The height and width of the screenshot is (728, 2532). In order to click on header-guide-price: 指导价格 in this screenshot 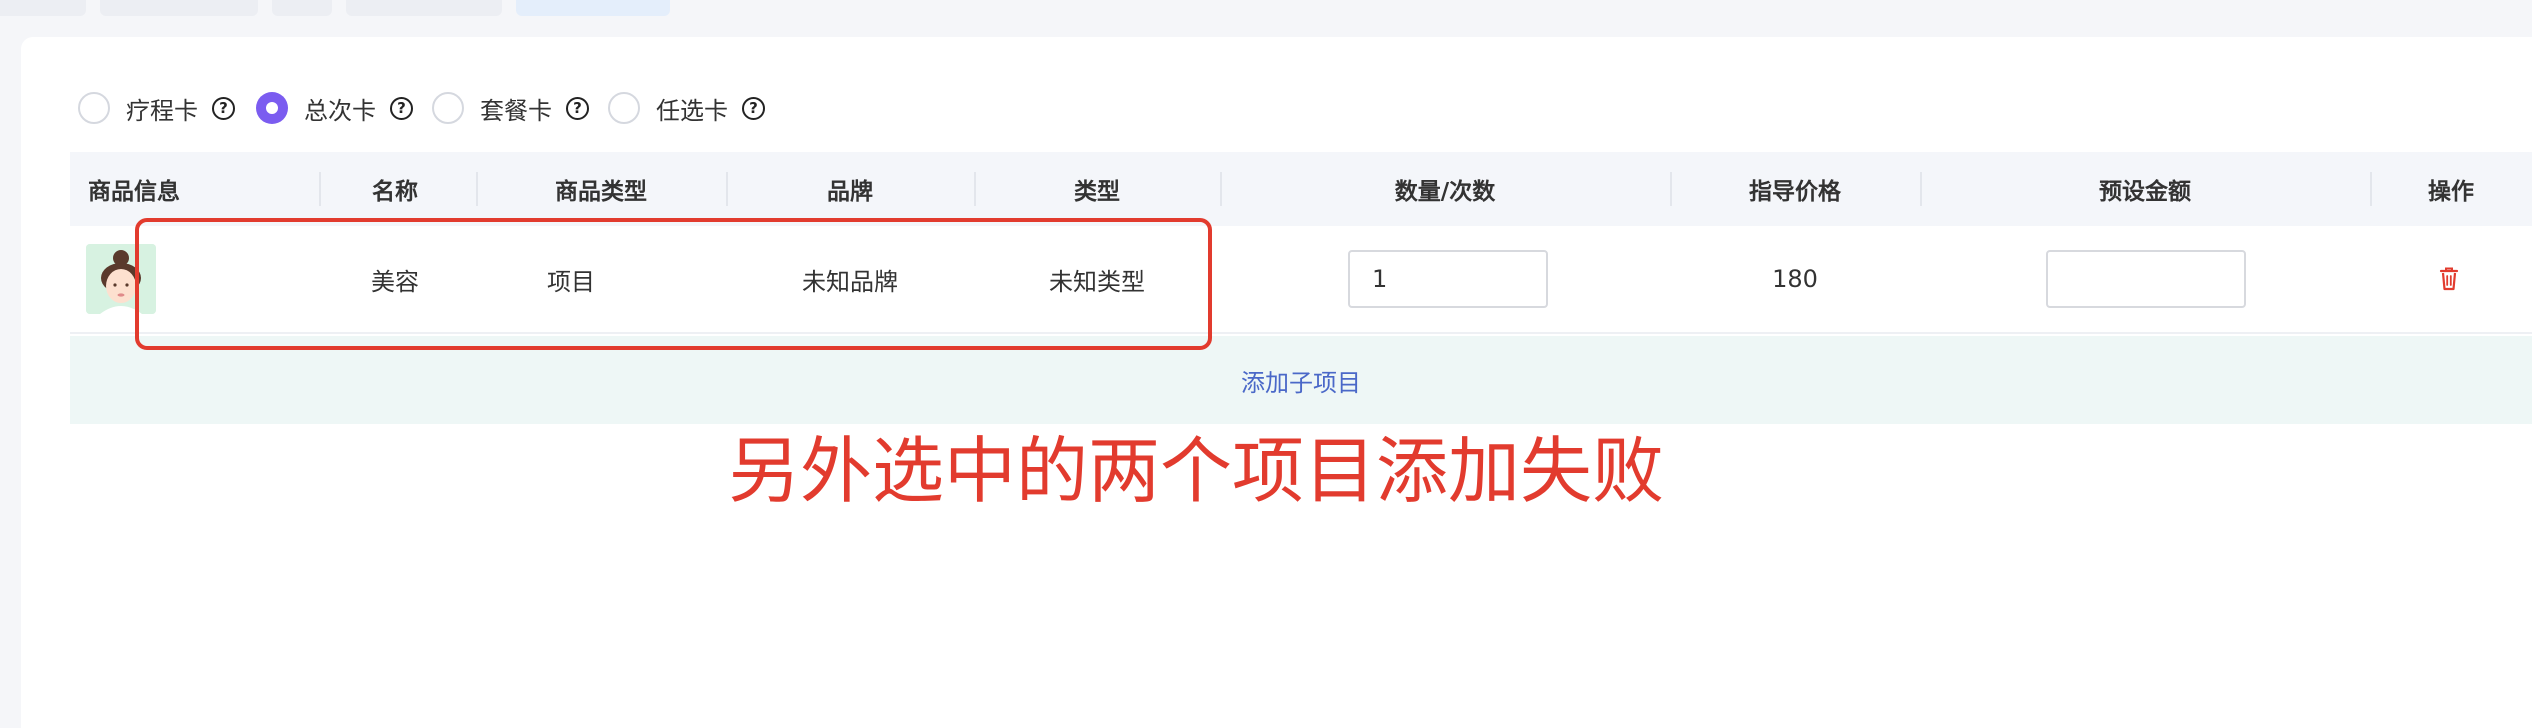, I will do `click(1795, 192)`.